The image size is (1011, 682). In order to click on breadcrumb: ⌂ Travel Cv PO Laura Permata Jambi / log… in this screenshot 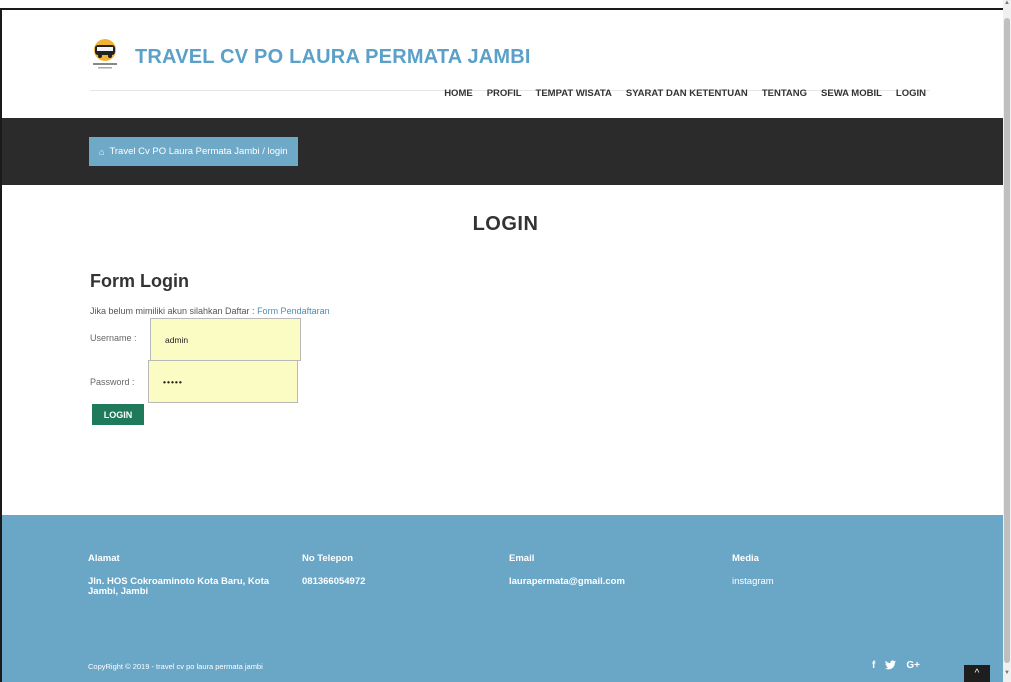, I will do `click(193, 151)`.